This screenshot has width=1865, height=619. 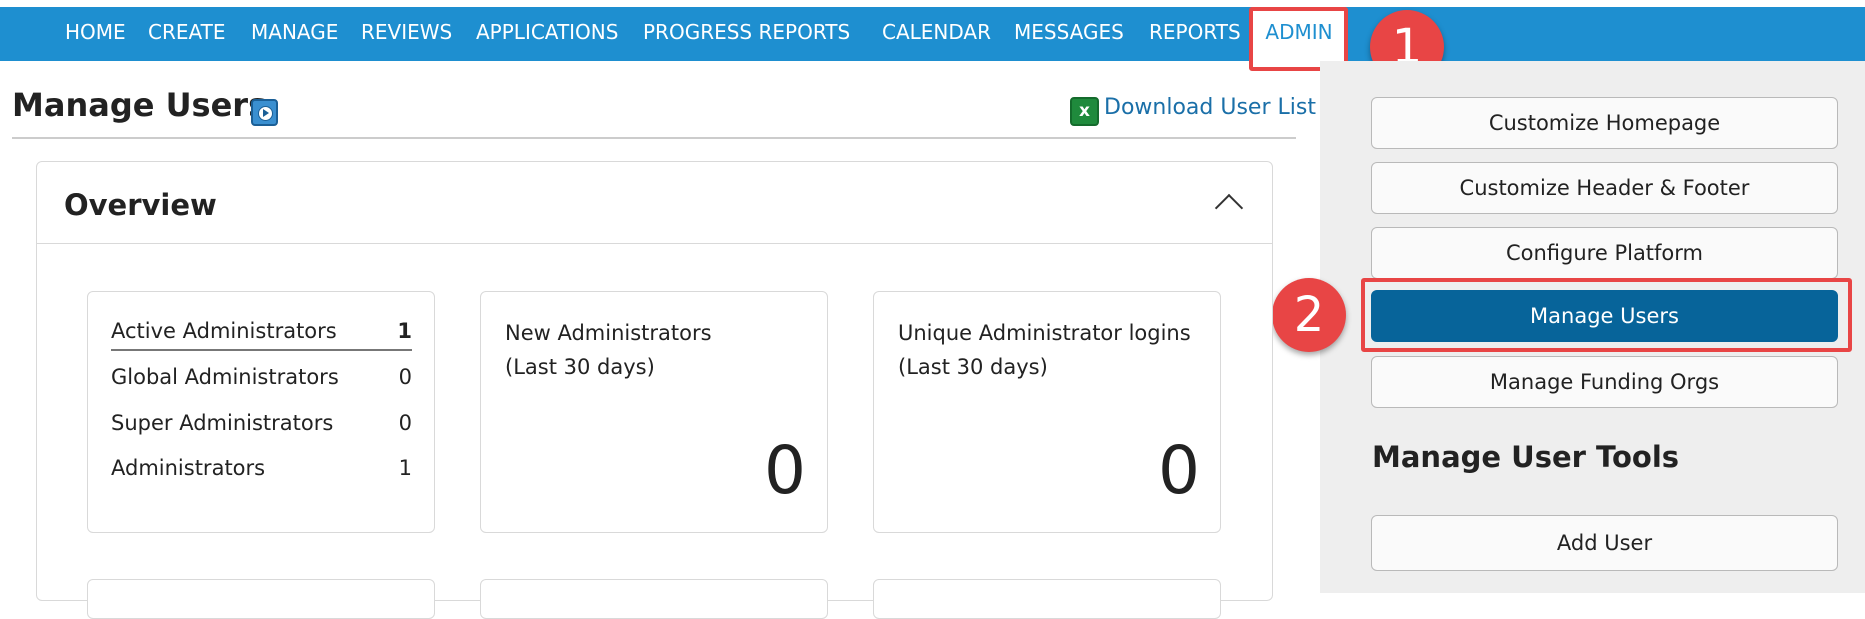 What do you see at coordinates (222, 423) in the screenshot?
I see `super-admins-label: Super Administrators` at bounding box center [222, 423].